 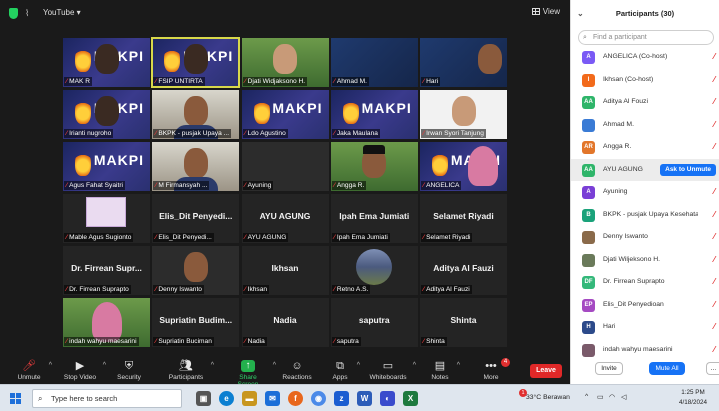 What do you see at coordinates (645, 169) in the screenshot?
I see `participant-list-item: AA AYU AGUNG Ask to Unmute` at bounding box center [645, 169].